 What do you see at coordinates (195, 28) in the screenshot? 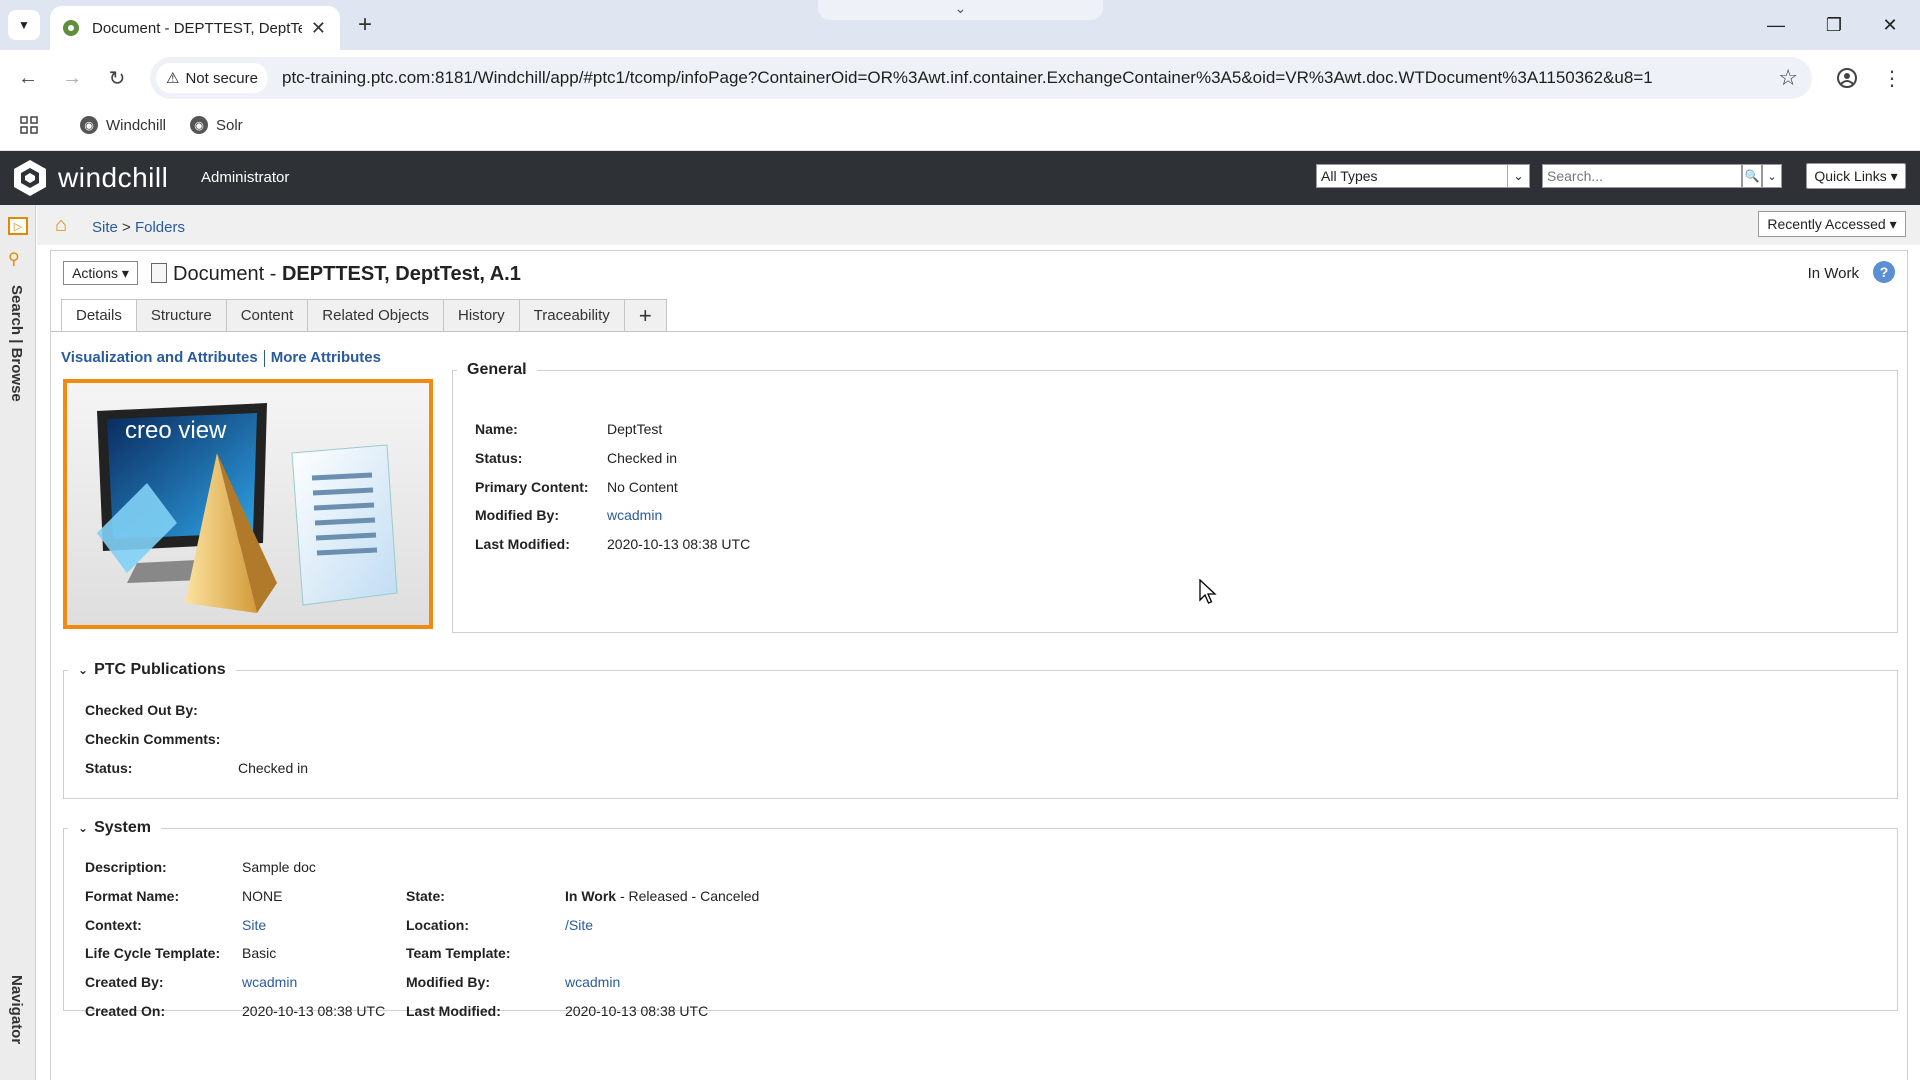
I see `browser-tab-active: Document - DEPTTEST, DeptTe ✕` at bounding box center [195, 28].